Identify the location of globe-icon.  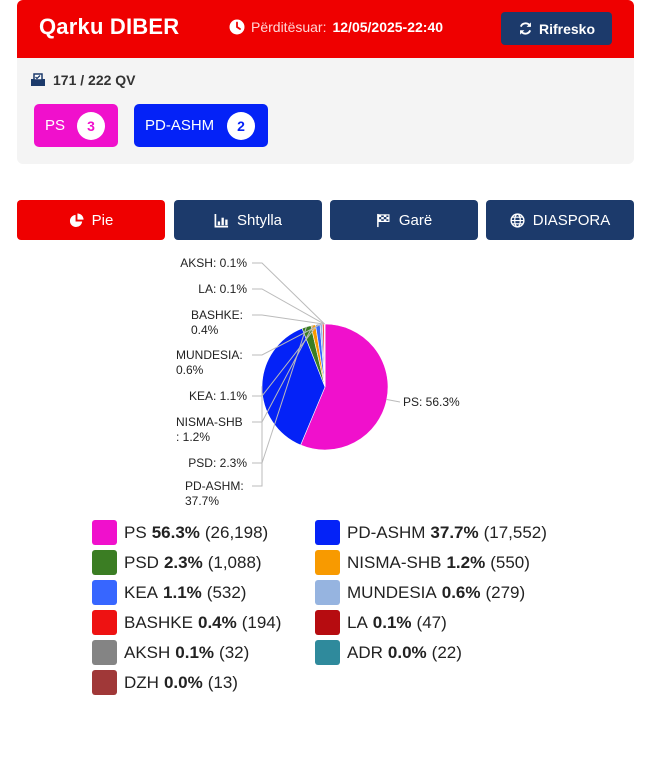
(517, 220).